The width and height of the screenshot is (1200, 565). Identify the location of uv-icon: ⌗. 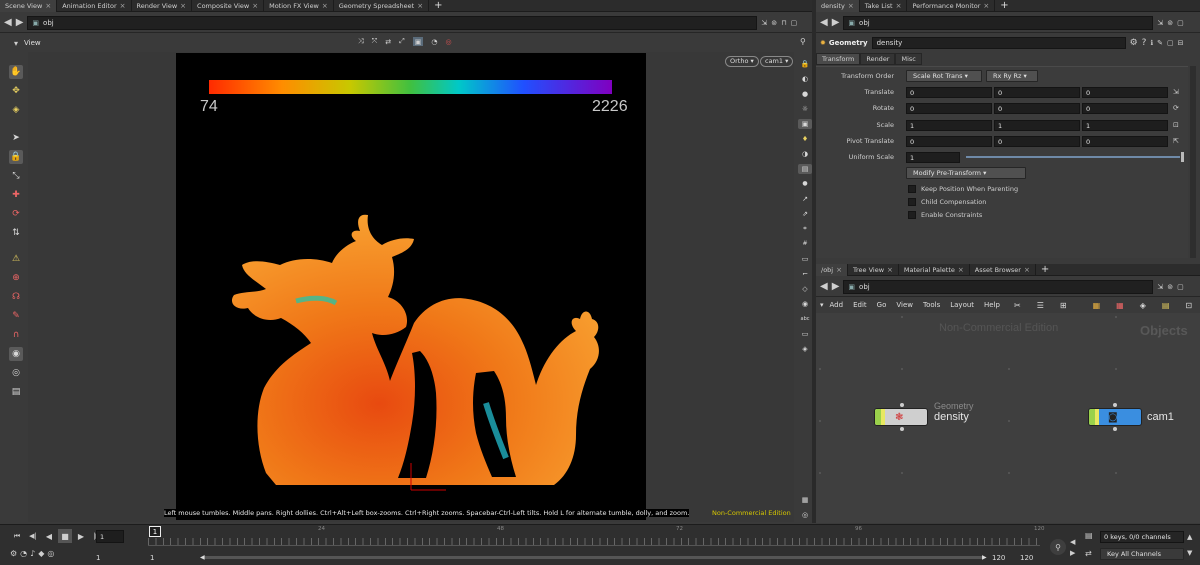
(805, 229).